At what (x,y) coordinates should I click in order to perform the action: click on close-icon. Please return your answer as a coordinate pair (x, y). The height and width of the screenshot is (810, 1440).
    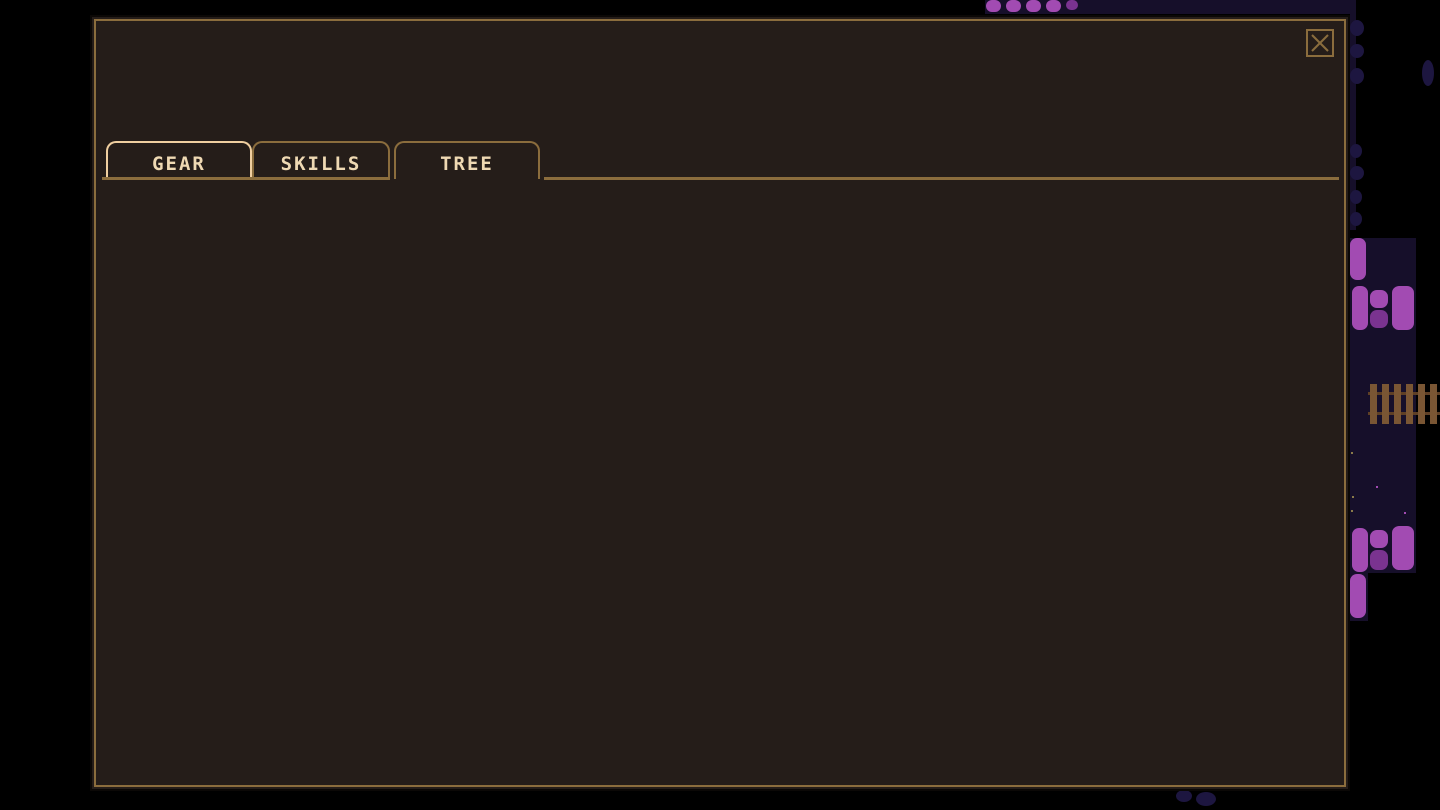
    Looking at the image, I should click on (1320, 43).